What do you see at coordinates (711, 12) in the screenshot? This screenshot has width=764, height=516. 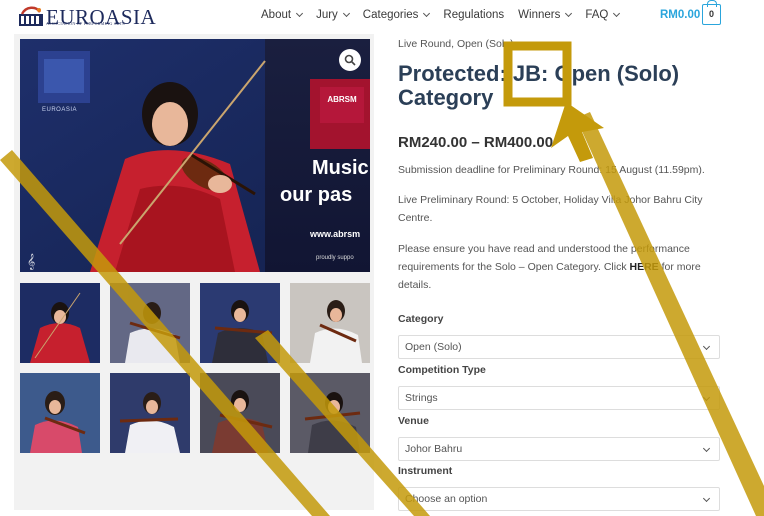 I see `cart-icon: 0` at bounding box center [711, 12].